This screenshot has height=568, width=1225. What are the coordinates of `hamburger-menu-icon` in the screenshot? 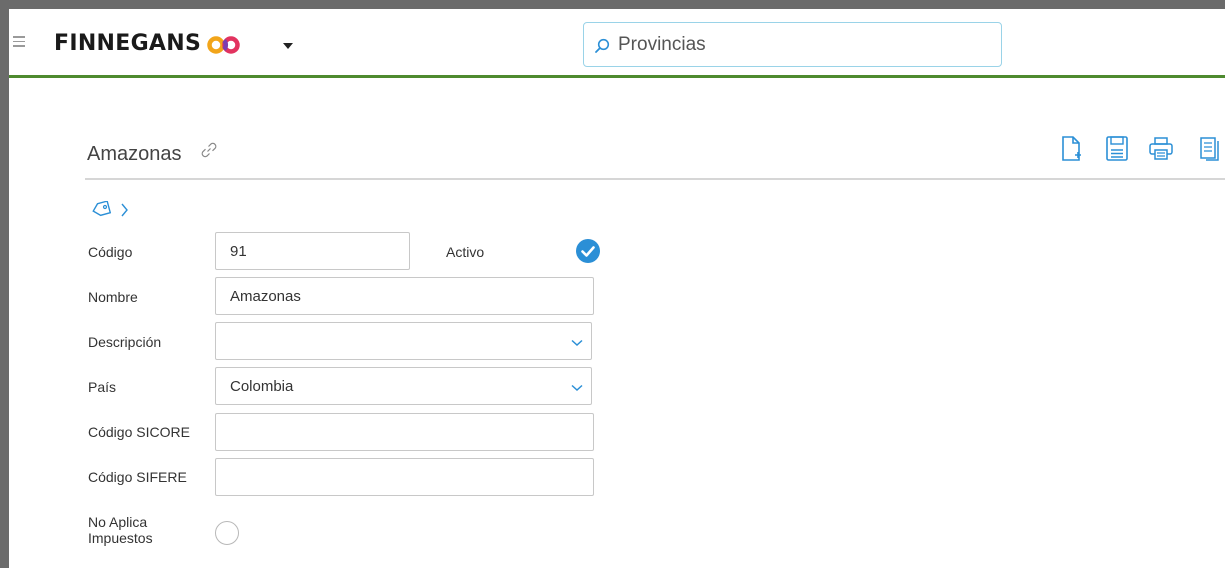 It's located at (19, 42).